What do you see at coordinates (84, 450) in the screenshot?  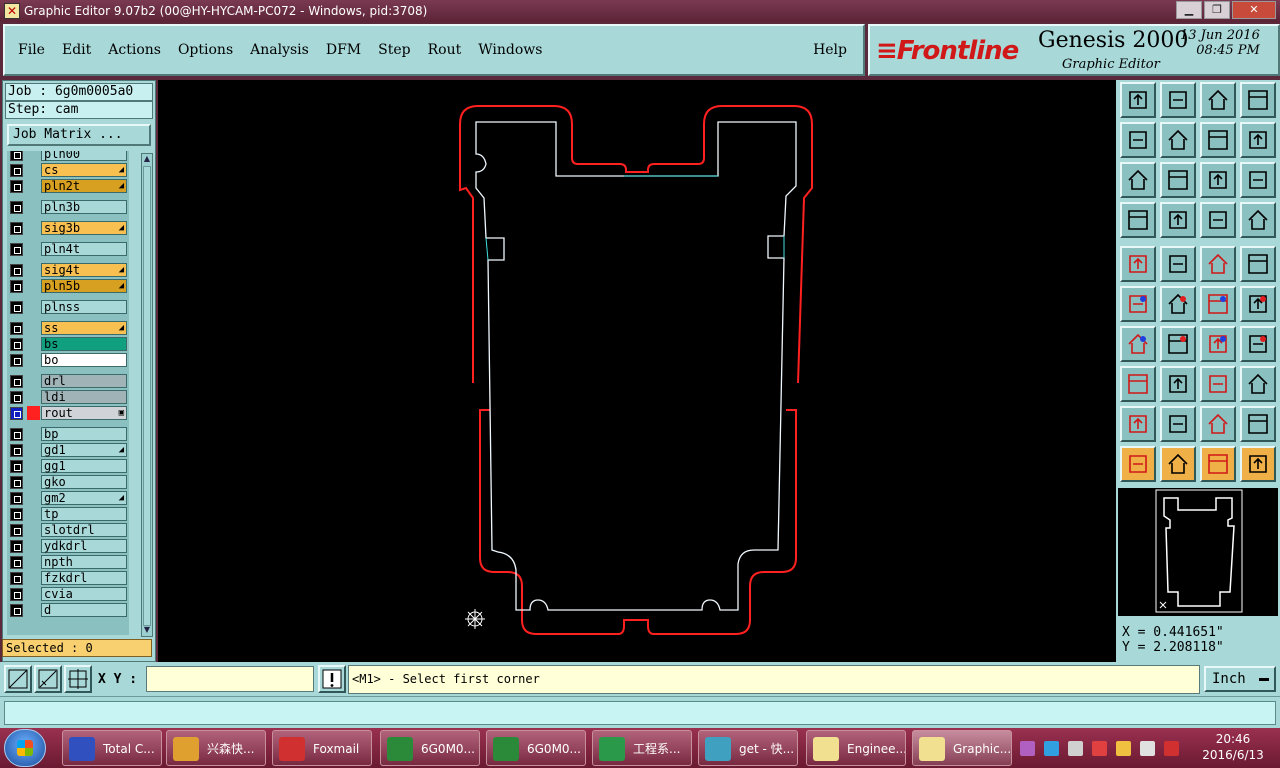 I see `layer-name: gd1 ◢` at bounding box center [84, 450].